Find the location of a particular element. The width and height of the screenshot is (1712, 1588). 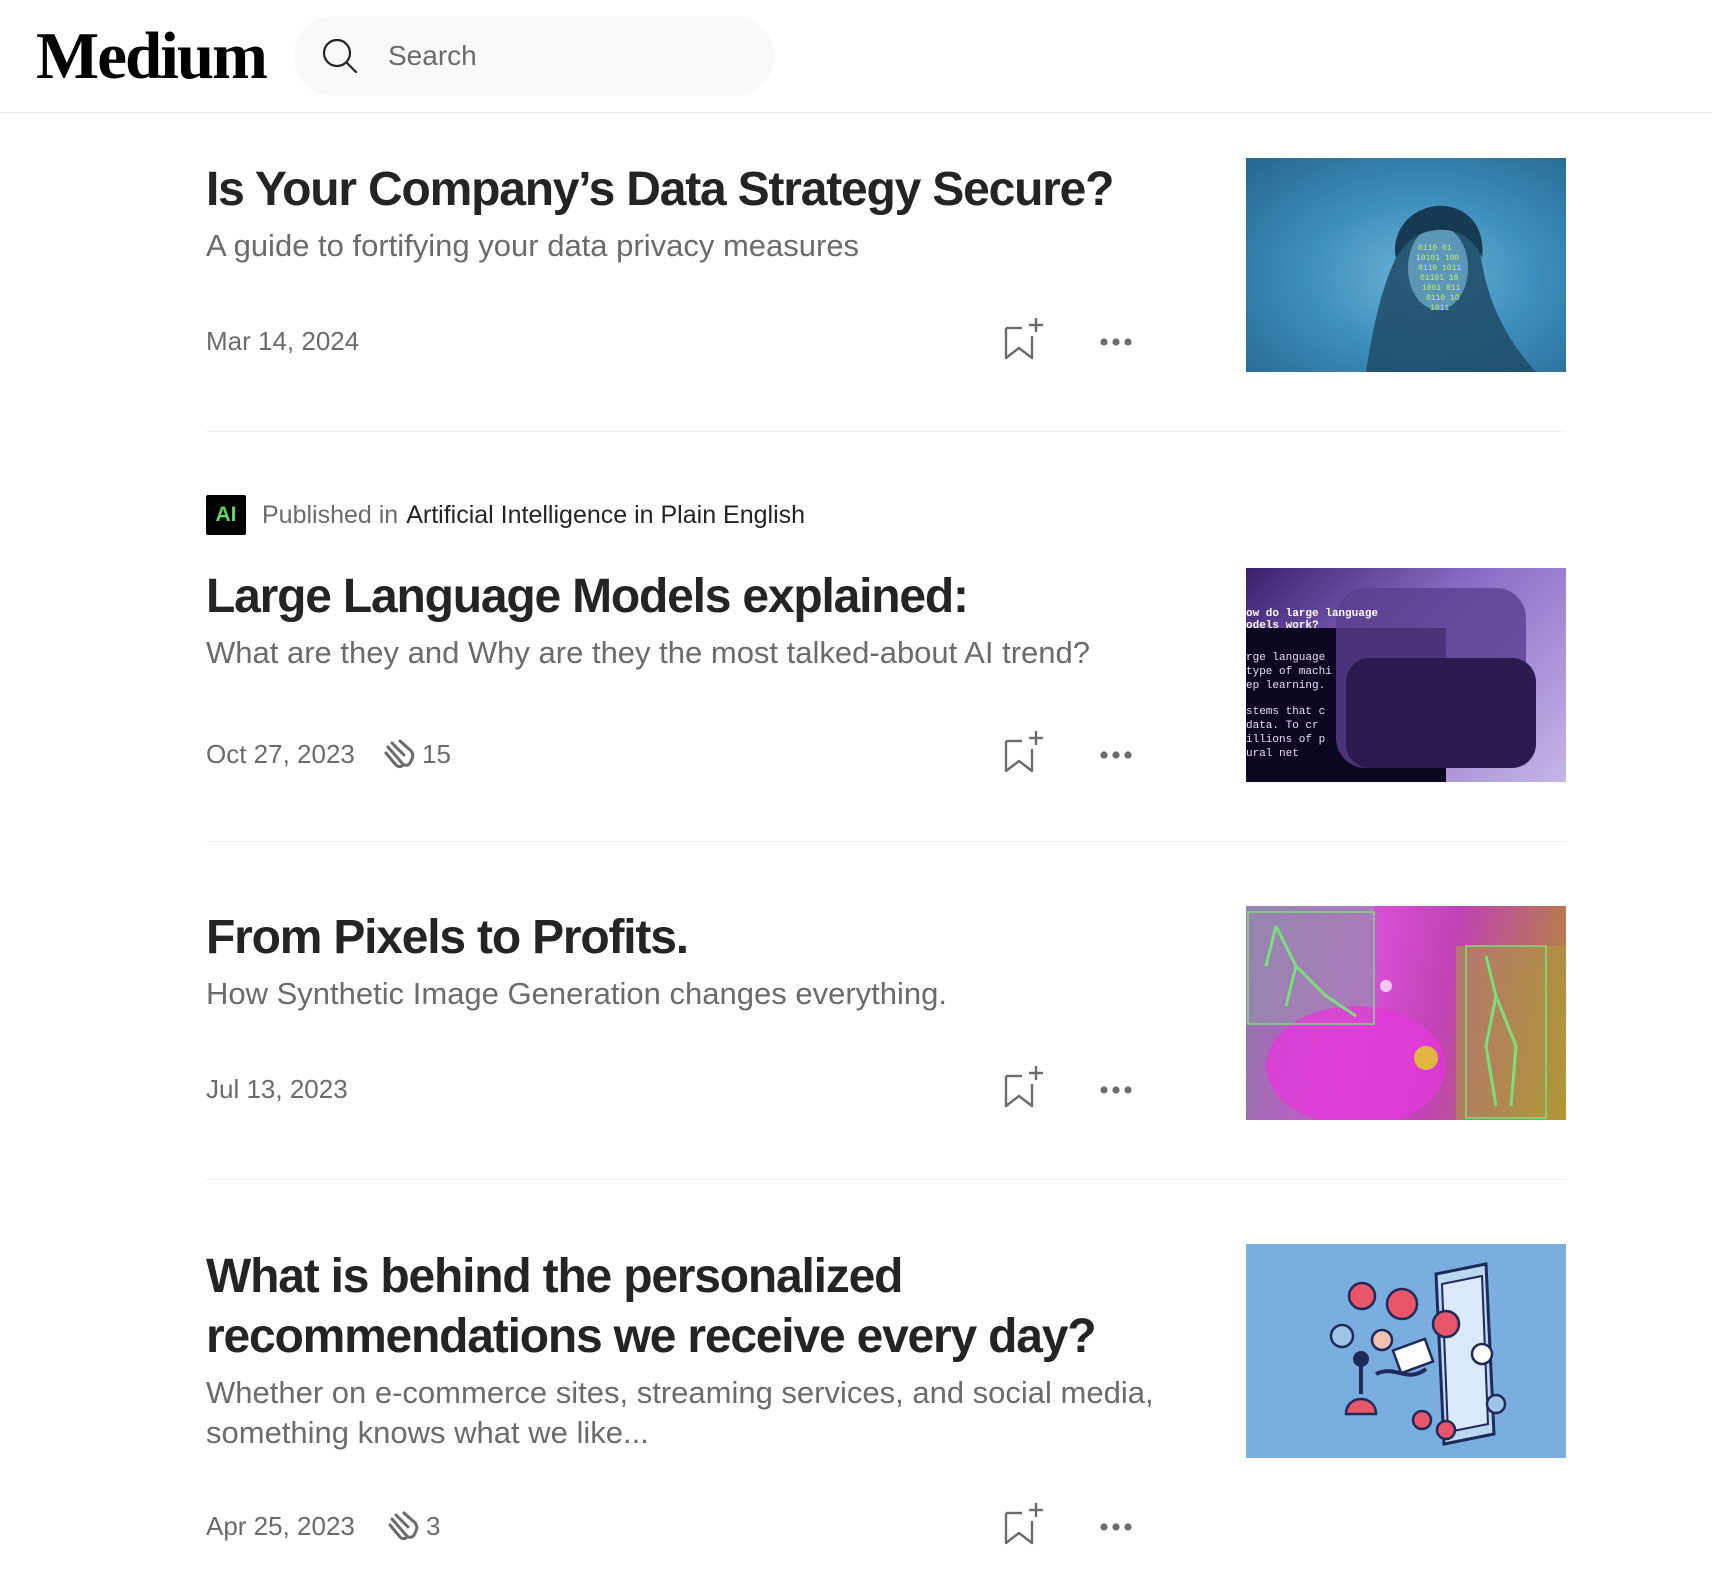

top-bar: Medium is located at coordinates (856, 56).